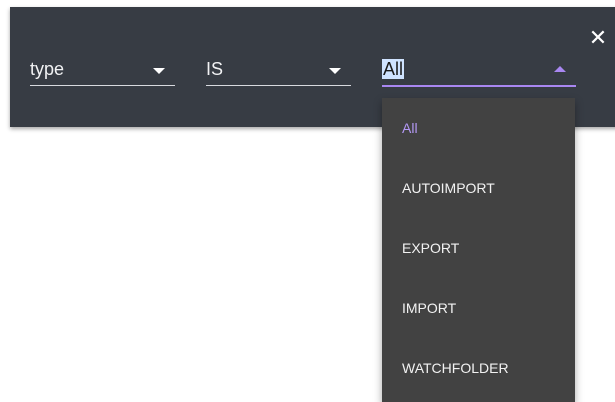 The width and height of the screenshot is (615, 402). What do you see at coordinates (102, 70) in the screenshot?
I see `field-select: type` at bounding box center [102, 70].